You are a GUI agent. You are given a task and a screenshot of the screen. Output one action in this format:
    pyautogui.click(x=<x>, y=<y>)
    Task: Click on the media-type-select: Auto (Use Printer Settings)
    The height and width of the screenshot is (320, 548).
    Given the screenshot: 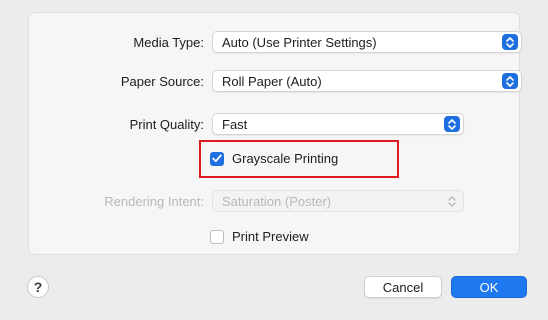 What is the action you would take?
    pyautogui.click(x=367, y=42)
    